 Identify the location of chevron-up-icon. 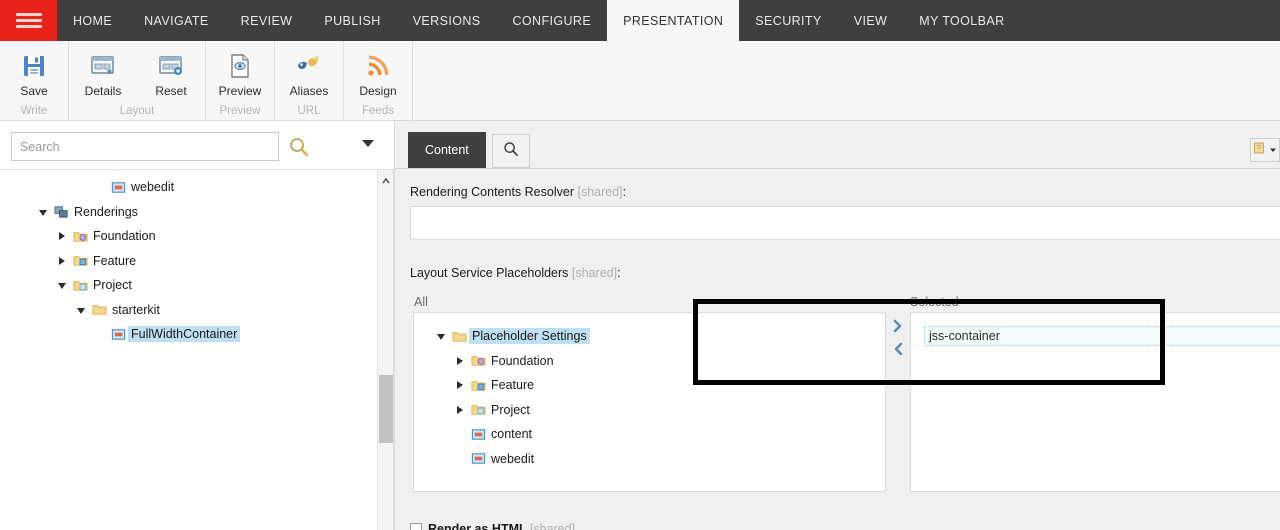
(386, 178).